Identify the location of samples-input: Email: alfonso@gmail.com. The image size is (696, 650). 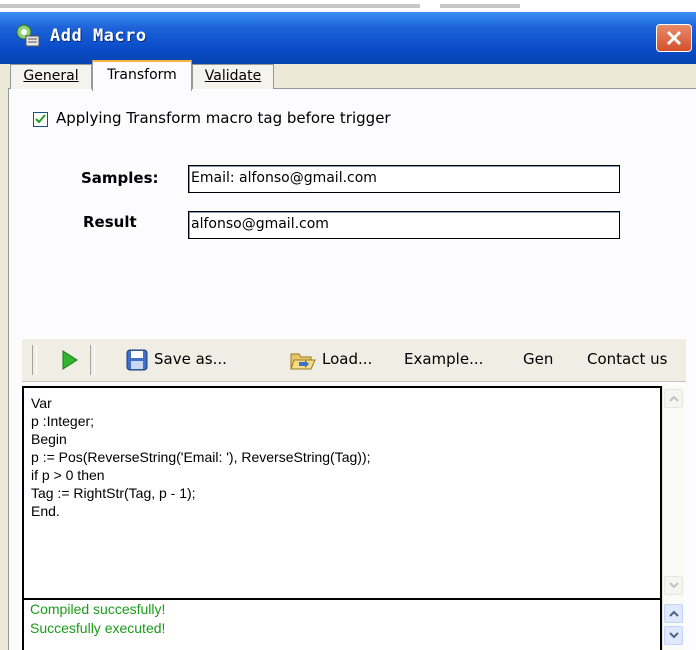
(404, 179).